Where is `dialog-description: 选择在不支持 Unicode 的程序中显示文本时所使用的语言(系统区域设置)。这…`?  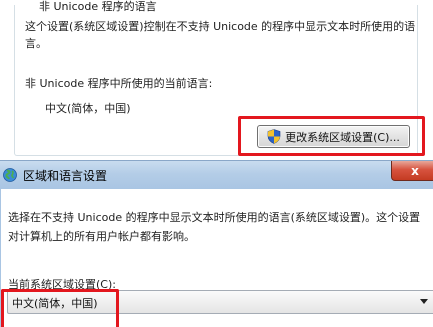
dialog-description: 选择在不支持 Unicode 的程序中显示文本时所使用的语言(系统区域设置)。这… is located at coordinates (214, 227).